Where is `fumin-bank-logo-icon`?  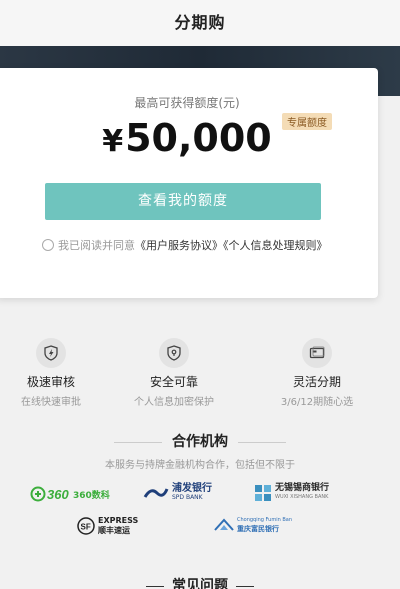
fumin-bank-logo-icon is located at coordinates (224, 524).